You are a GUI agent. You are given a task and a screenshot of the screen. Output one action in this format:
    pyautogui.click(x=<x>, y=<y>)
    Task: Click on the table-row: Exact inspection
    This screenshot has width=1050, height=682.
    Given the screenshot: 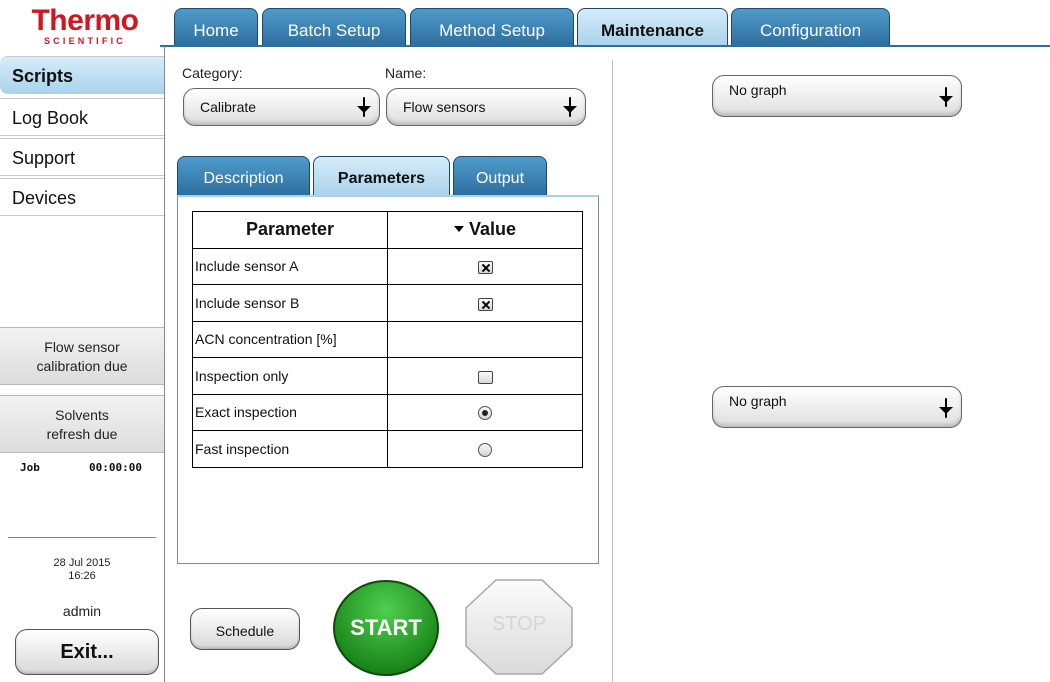 What is the action you would take?
    pyautogui.click(x=387, y=412)
    